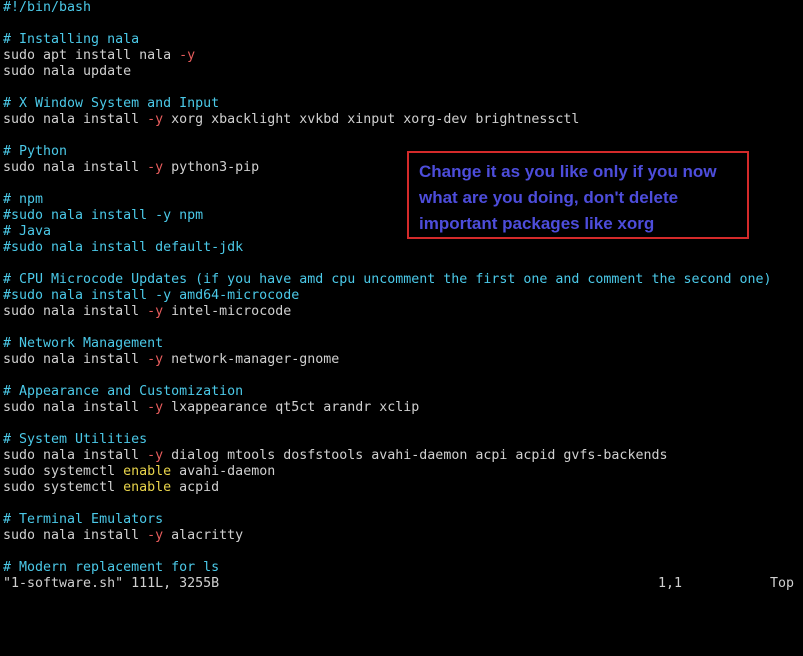 This screenshot has width=803, height=656. I want to click on code-line: # Java, so click(27, 232).